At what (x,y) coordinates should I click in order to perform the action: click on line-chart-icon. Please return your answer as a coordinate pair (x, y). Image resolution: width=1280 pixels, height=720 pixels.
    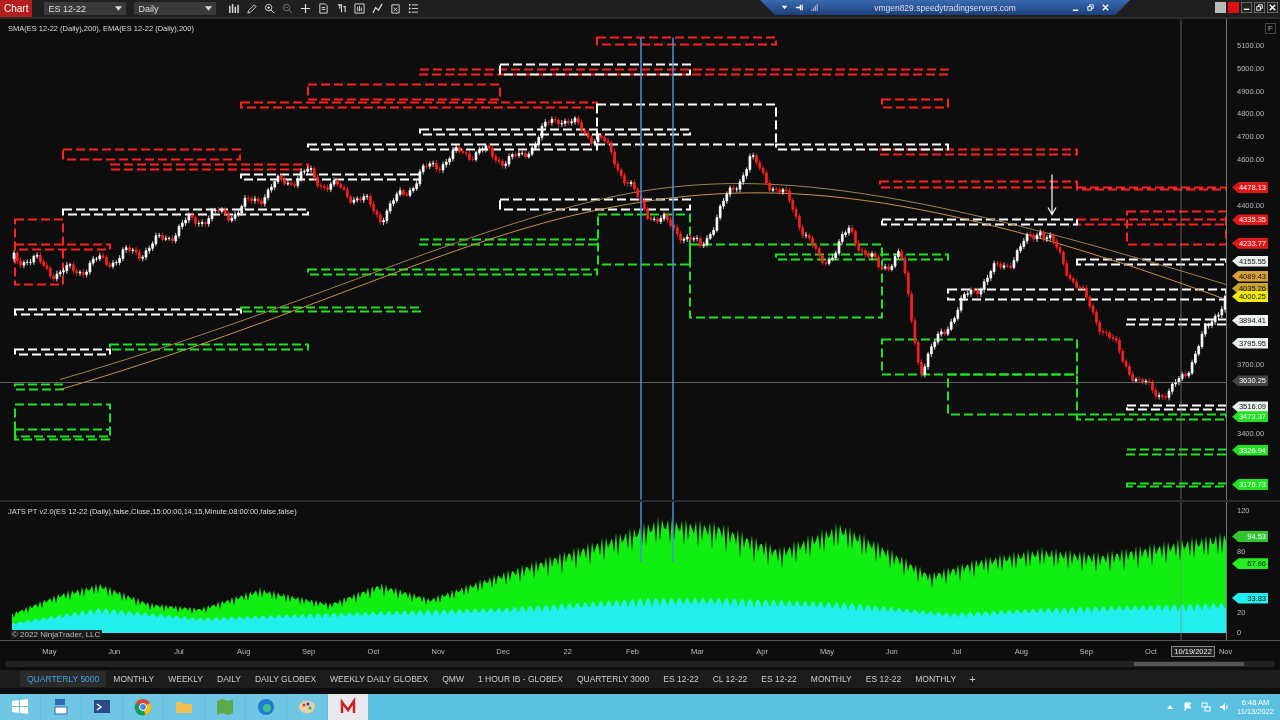
    Looking at the image, I should click on (378, 8).